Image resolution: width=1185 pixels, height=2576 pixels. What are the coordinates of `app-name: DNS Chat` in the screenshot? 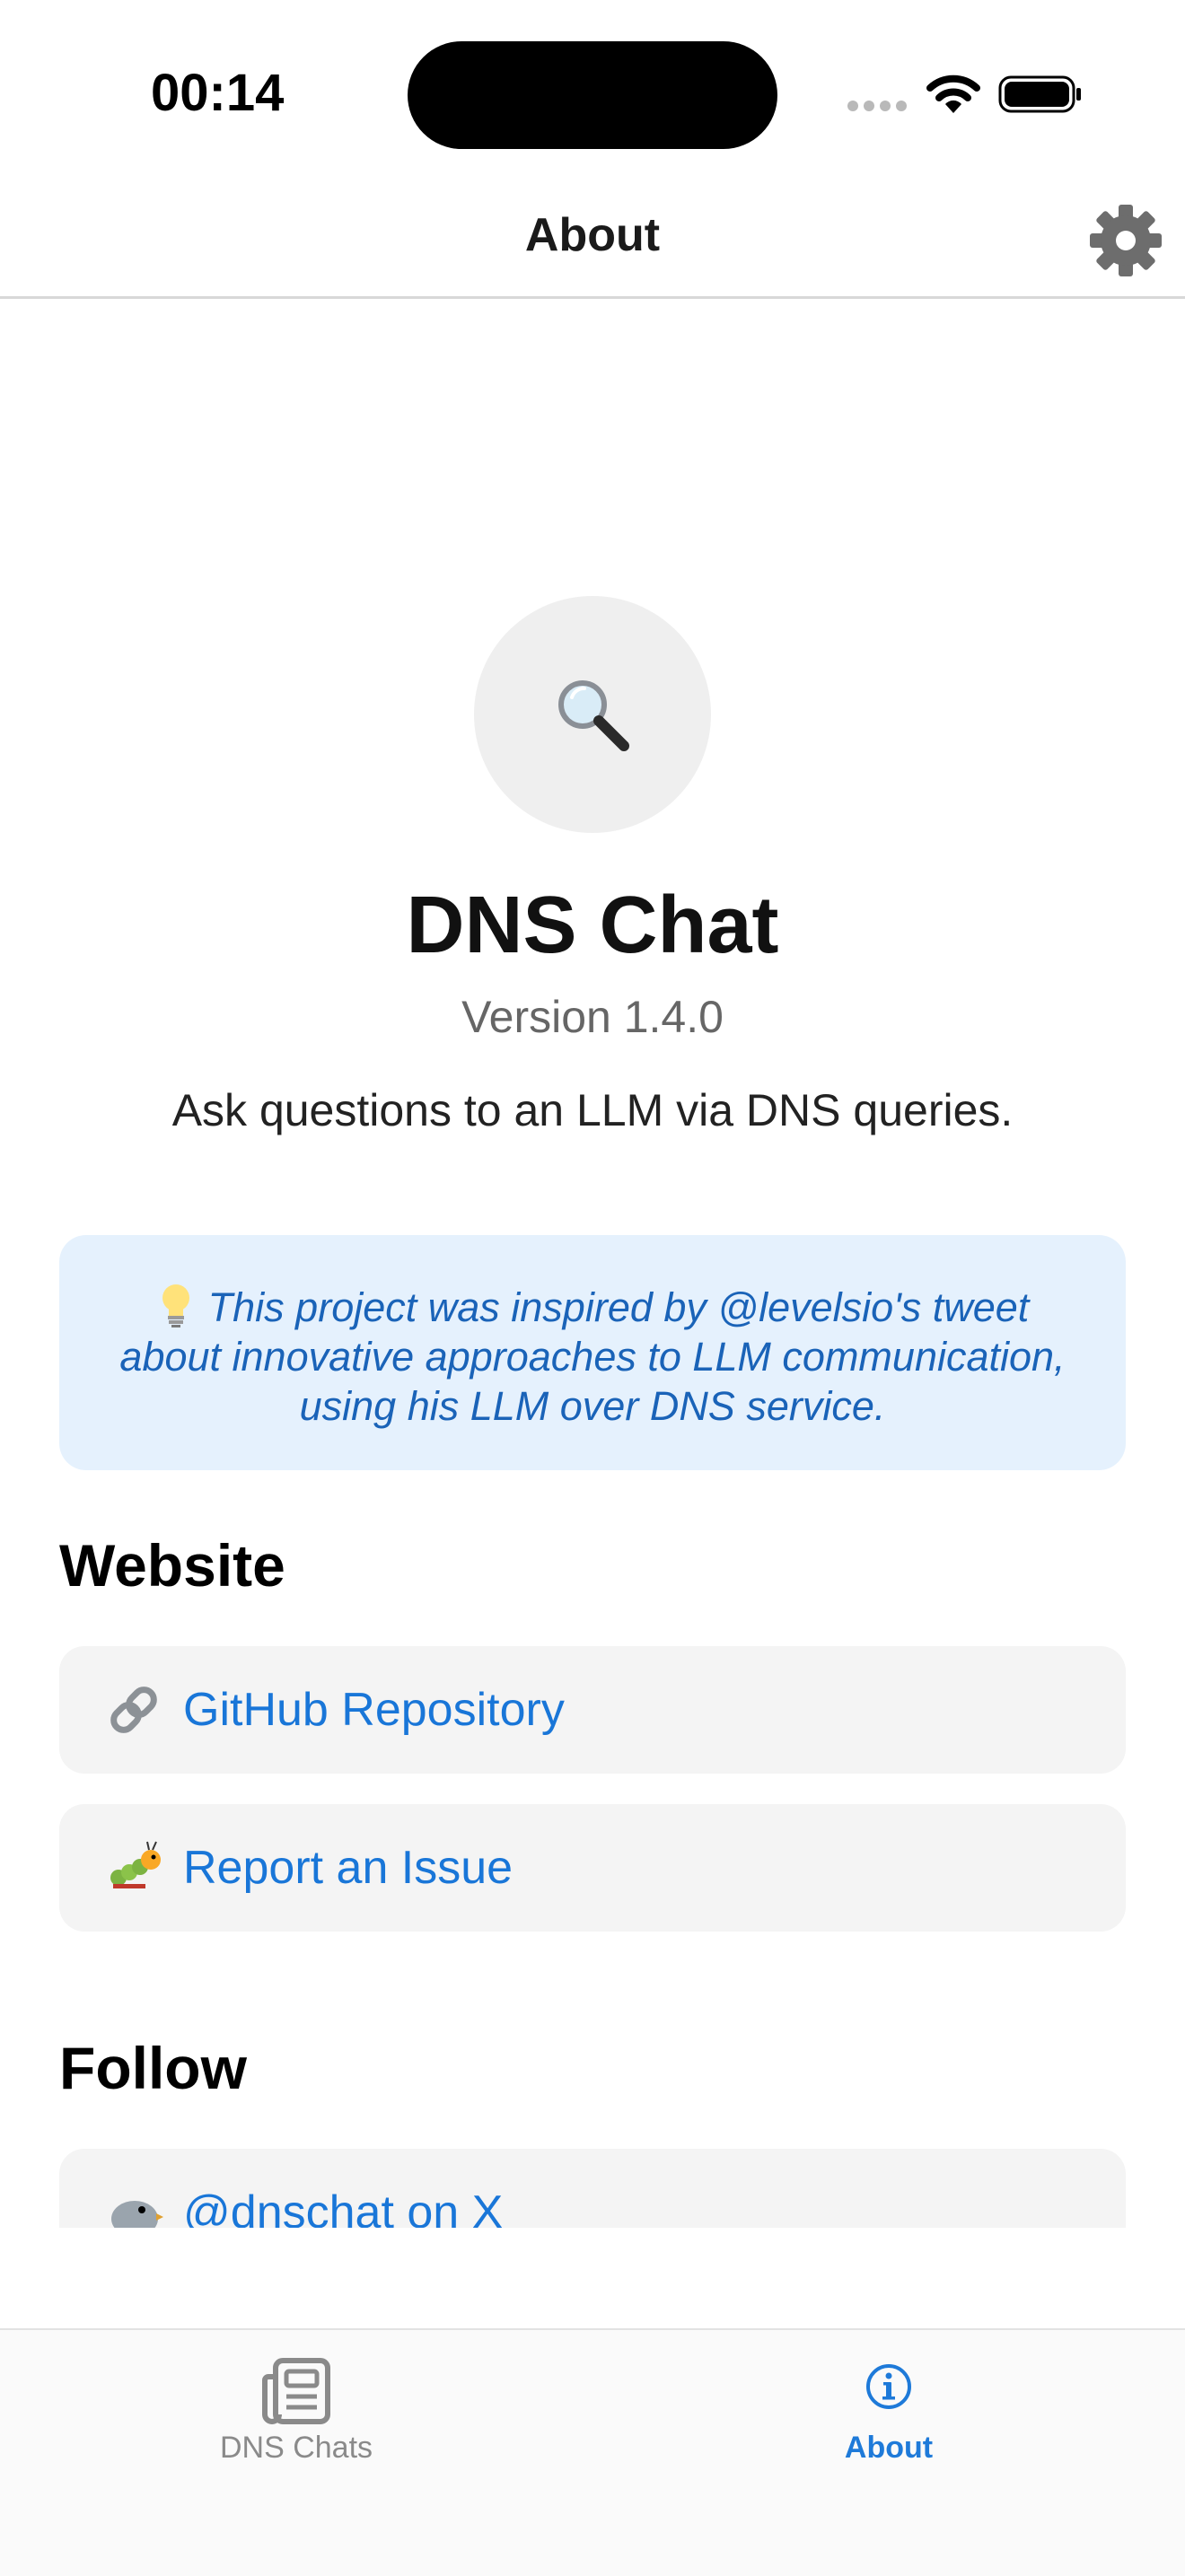 It's located at (592, 925).